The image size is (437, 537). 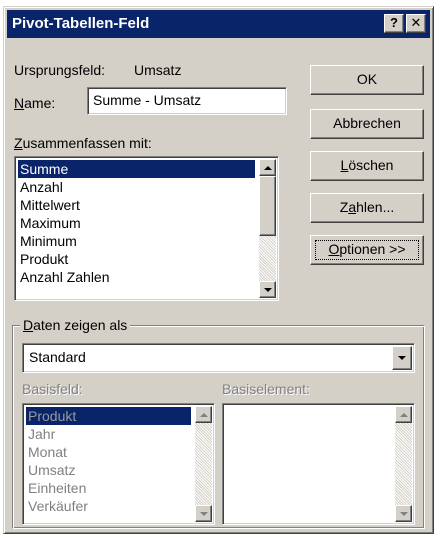 I want to click on focus-indicator, so click(x=367, y=250).